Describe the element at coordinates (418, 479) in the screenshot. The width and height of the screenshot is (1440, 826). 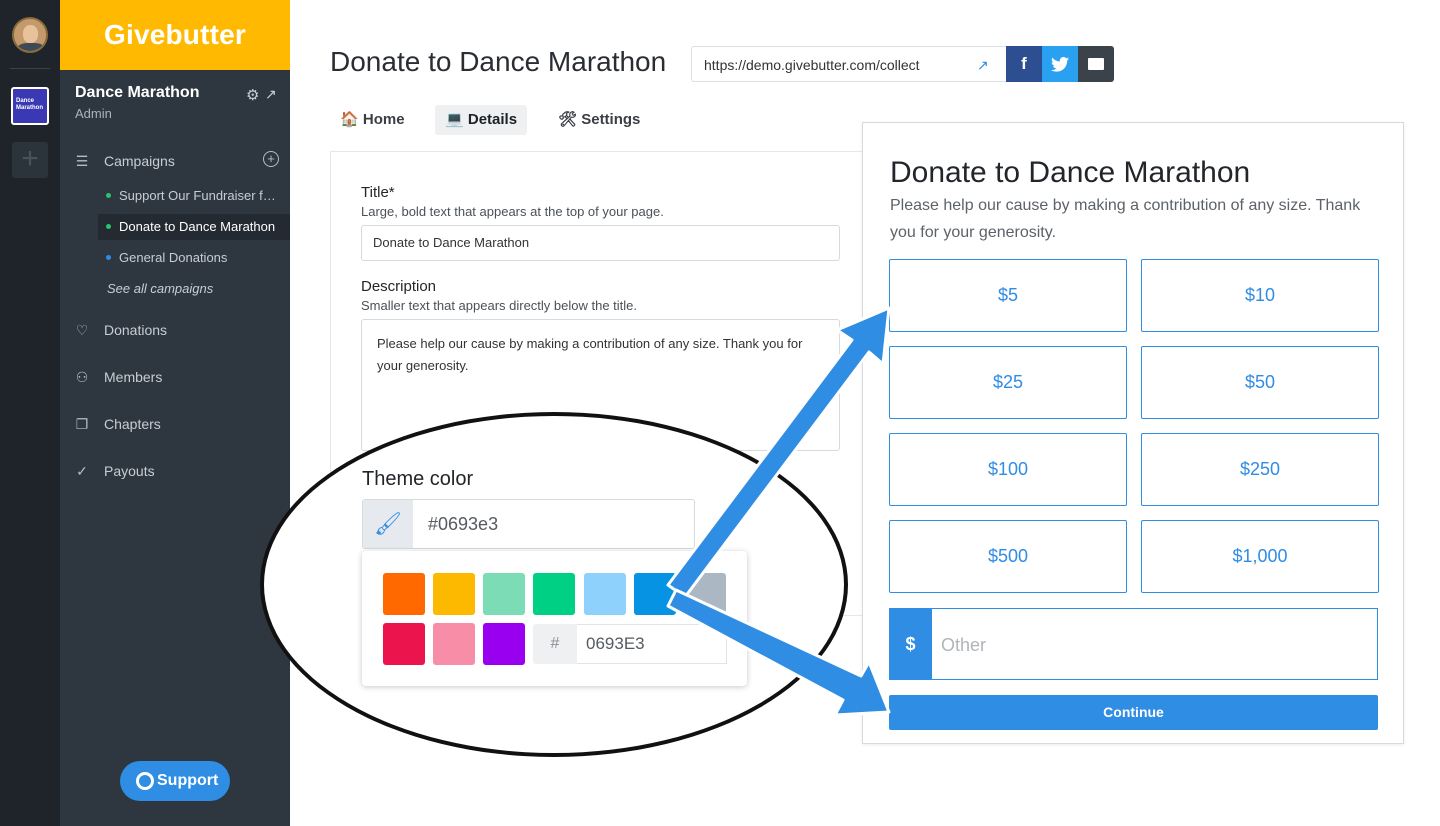
I see `theme-color-label: Theme color` at that location.